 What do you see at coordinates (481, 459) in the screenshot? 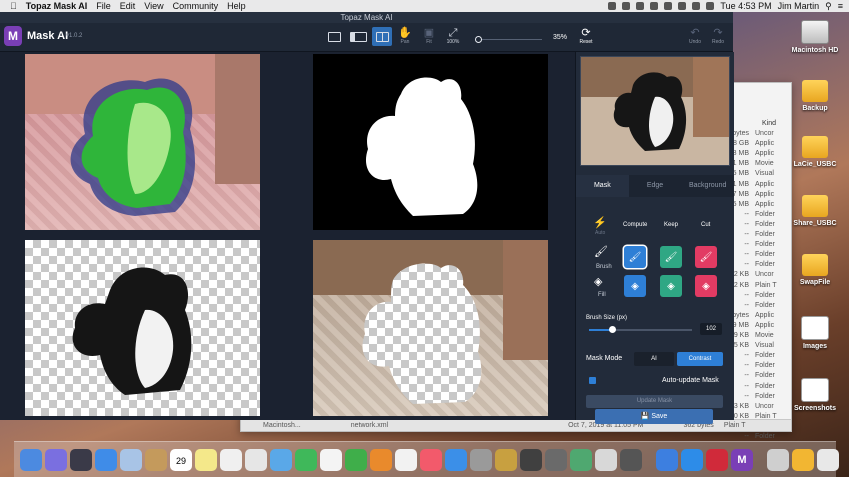
I see `system-preferences-icon` at bounding box center [481, 459].